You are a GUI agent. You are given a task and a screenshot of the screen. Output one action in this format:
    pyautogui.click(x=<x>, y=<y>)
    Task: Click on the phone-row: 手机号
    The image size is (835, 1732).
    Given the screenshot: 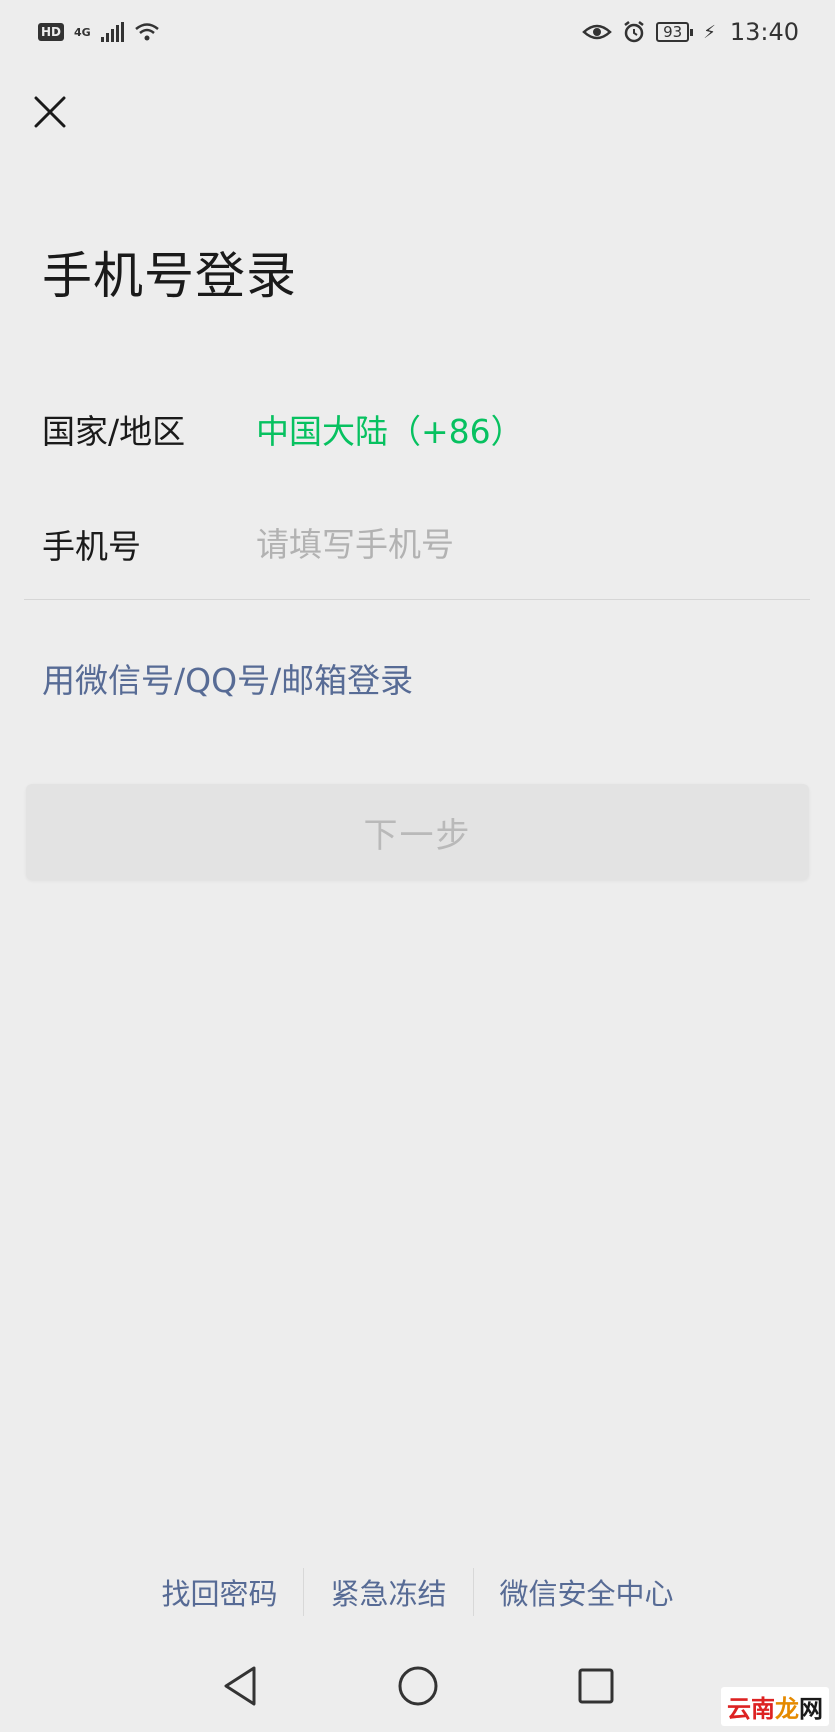 What is the action you would take?
    pyautogui.click(x=419, y=544)
    